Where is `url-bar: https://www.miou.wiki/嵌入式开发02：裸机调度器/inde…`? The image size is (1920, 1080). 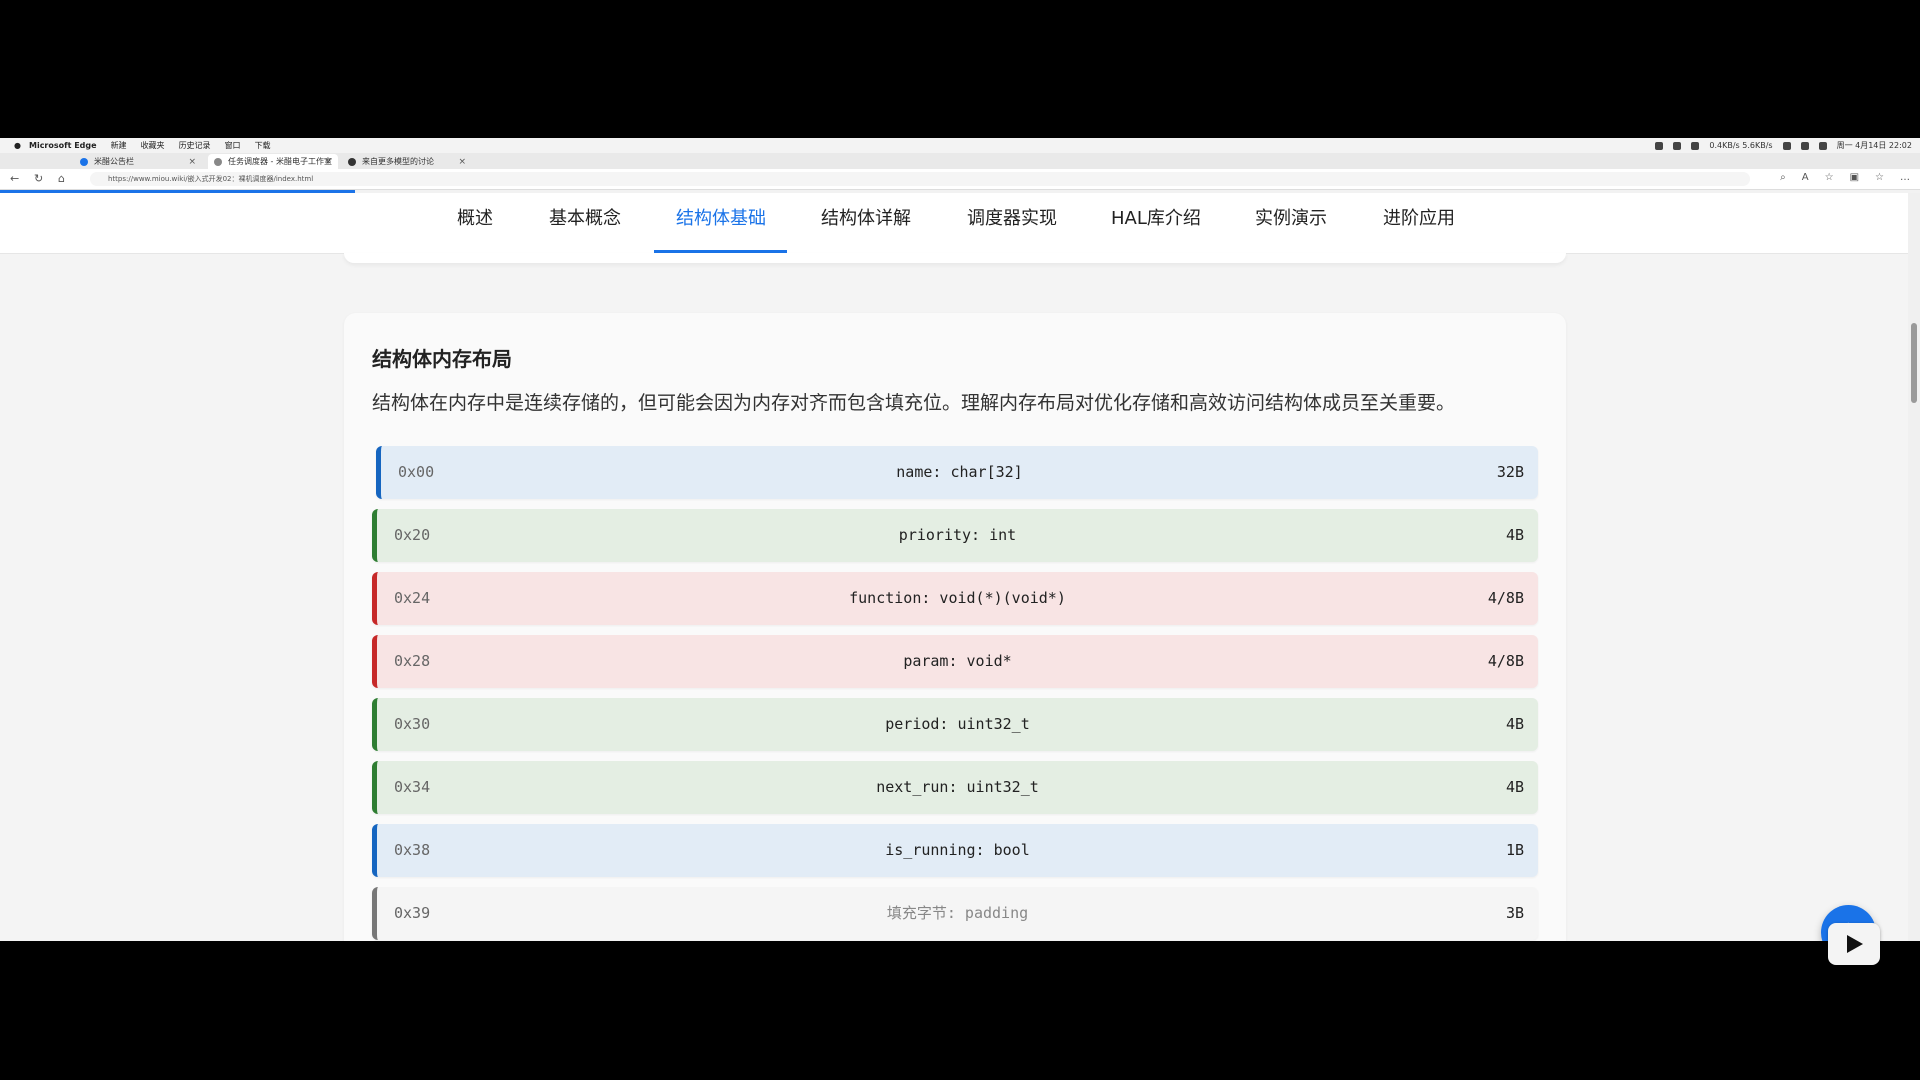 url-bar: https://www.miou.wiki/嵌入式开发02：裸机调度器/inde… is located at coordinates (920, 179).